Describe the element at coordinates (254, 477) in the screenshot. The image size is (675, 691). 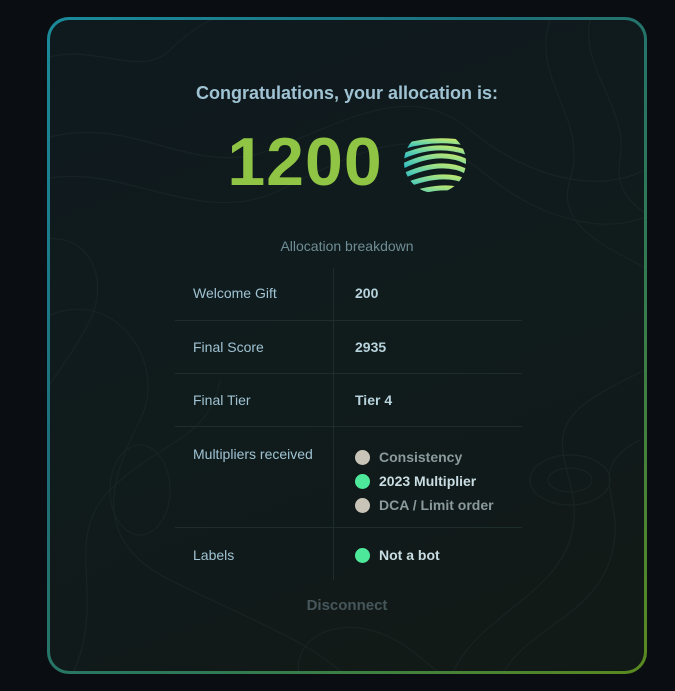
I see `row-label: Multipliers received` at that location.